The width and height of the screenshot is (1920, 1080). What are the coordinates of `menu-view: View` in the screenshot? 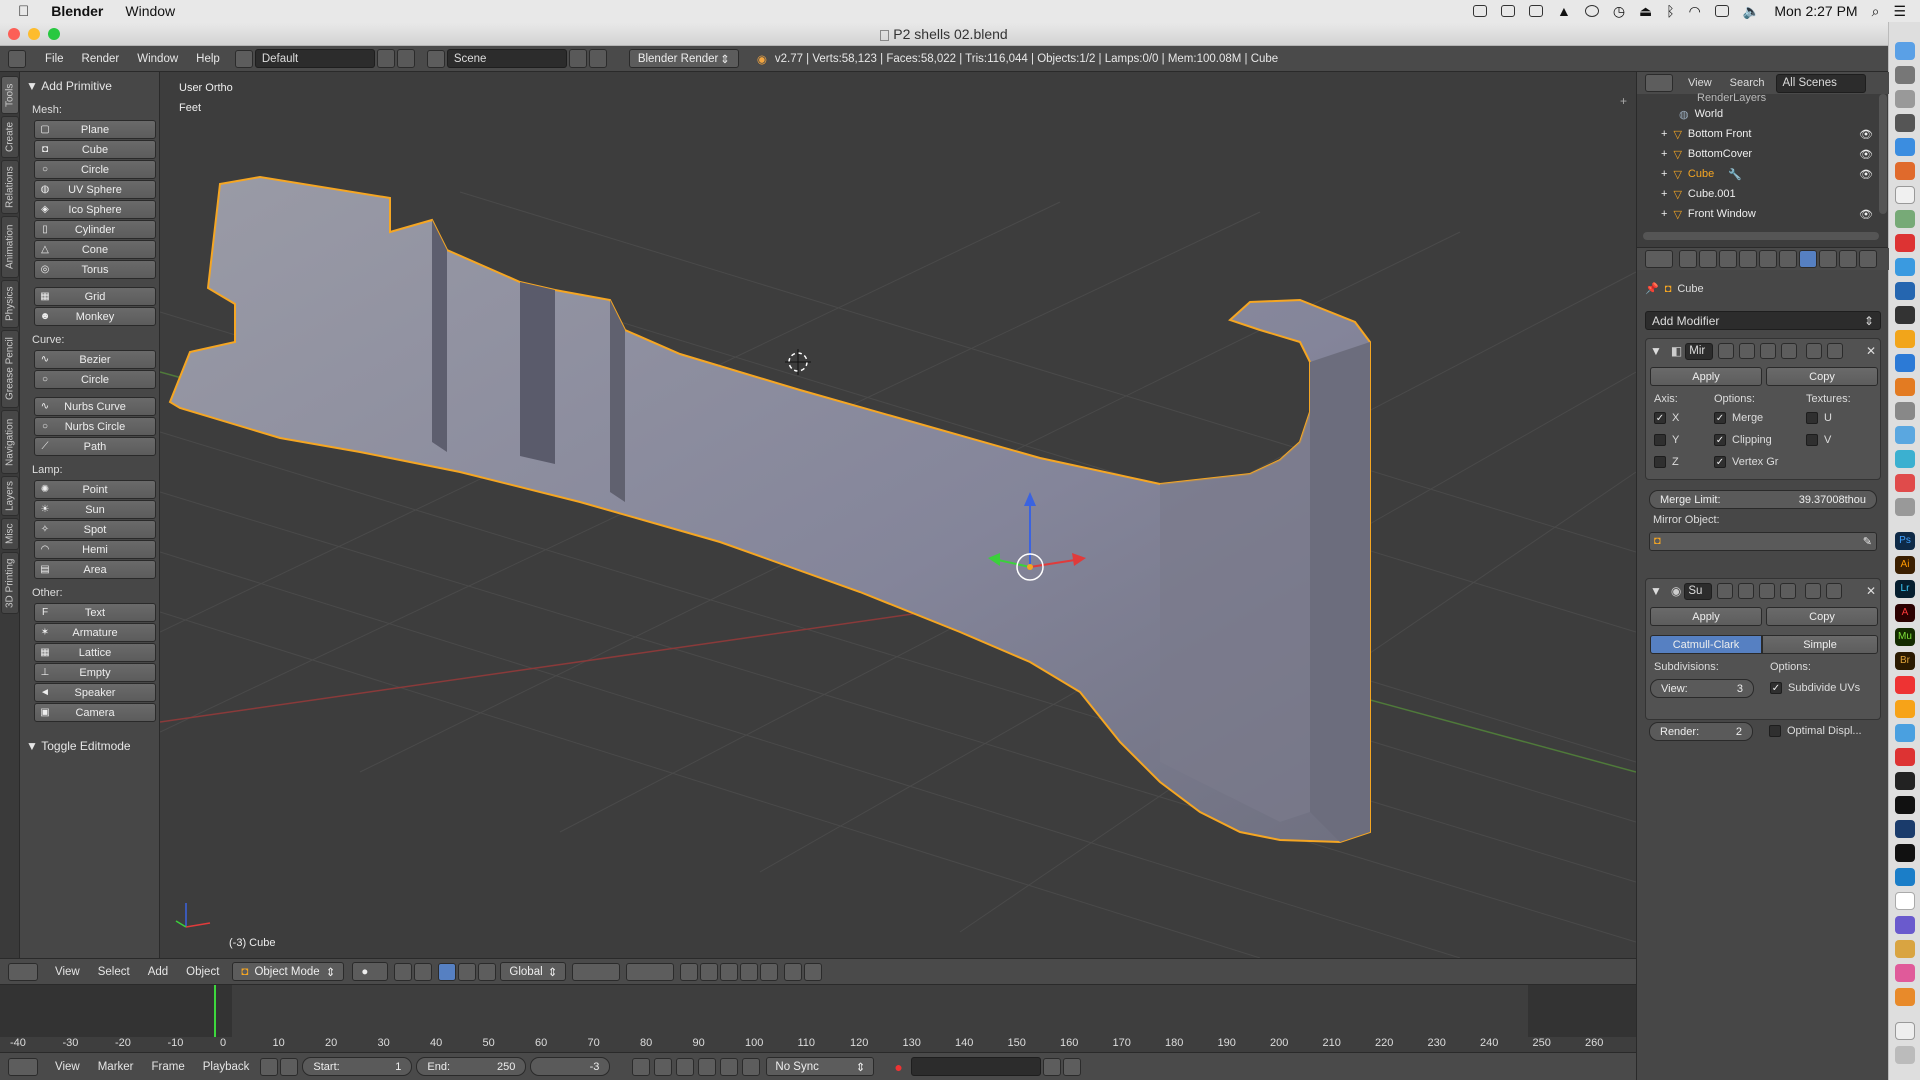 It's located at (67, 1067).